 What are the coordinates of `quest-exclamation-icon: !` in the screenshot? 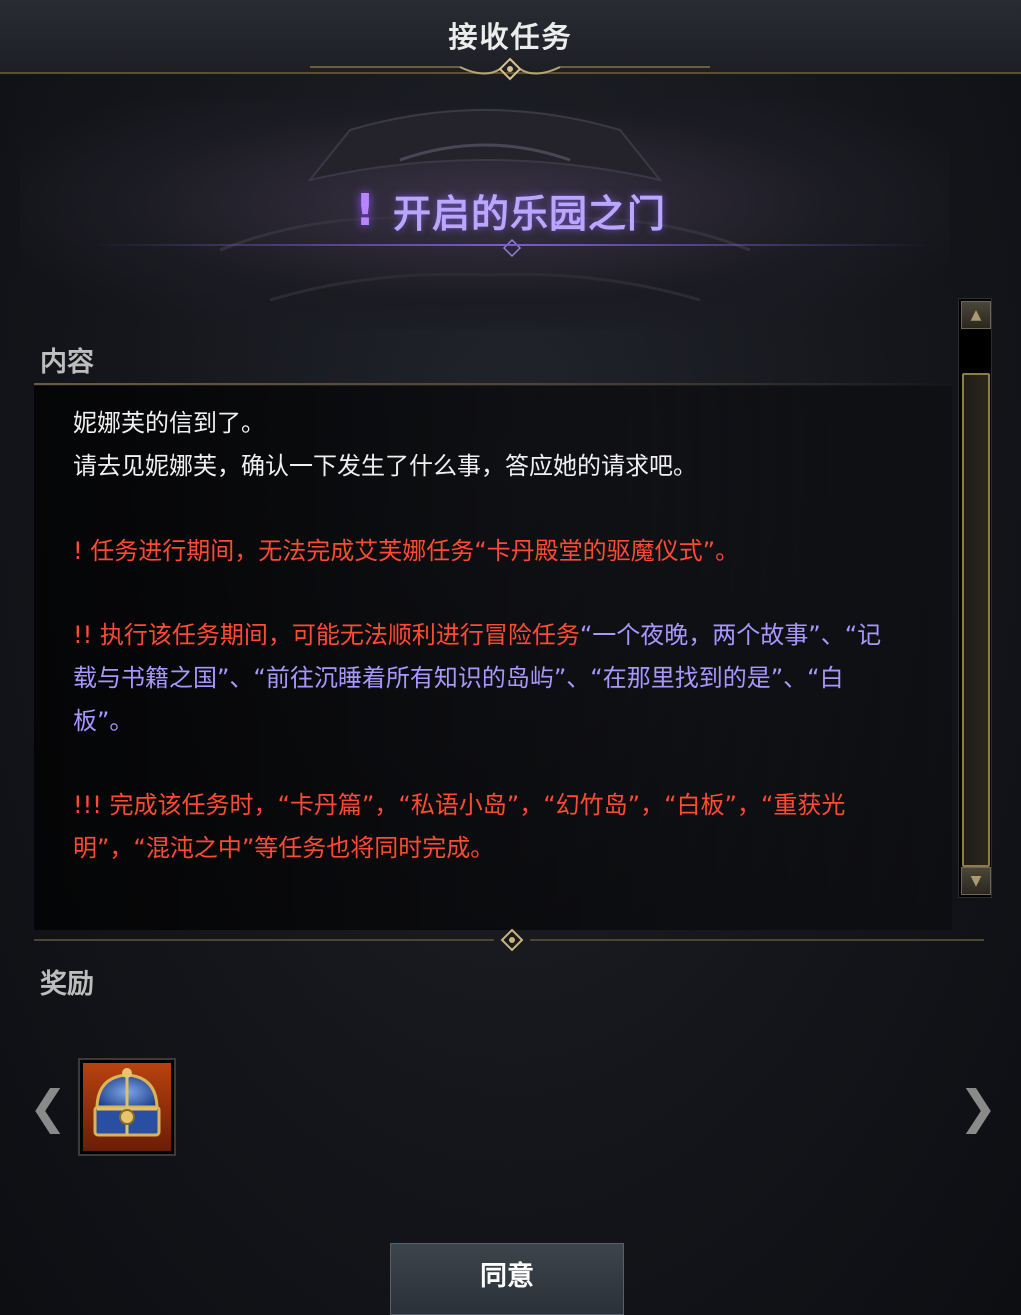 It's located at (365, 210).